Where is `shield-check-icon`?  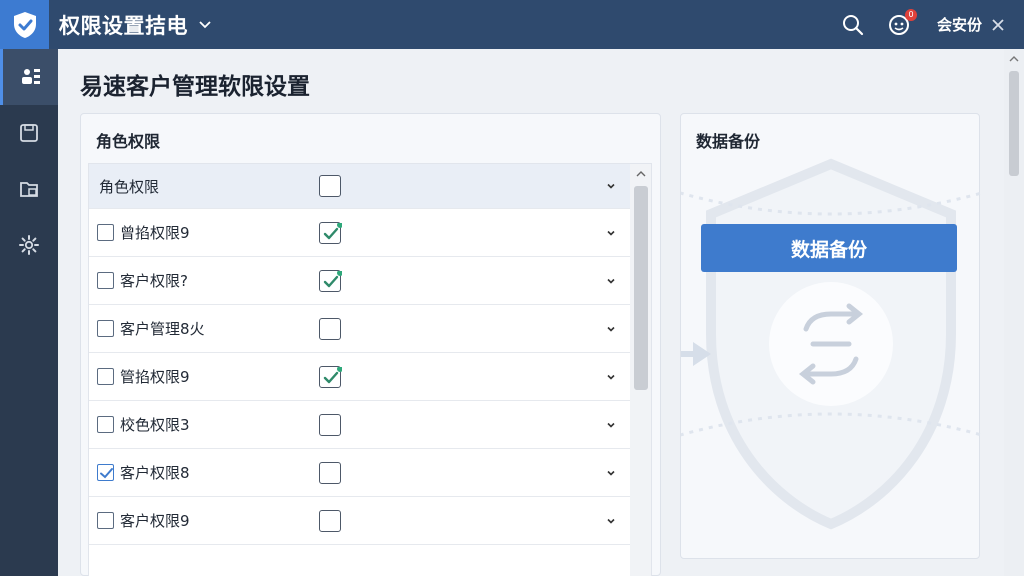
shield-check-icon is located at coordinates (24, 24).